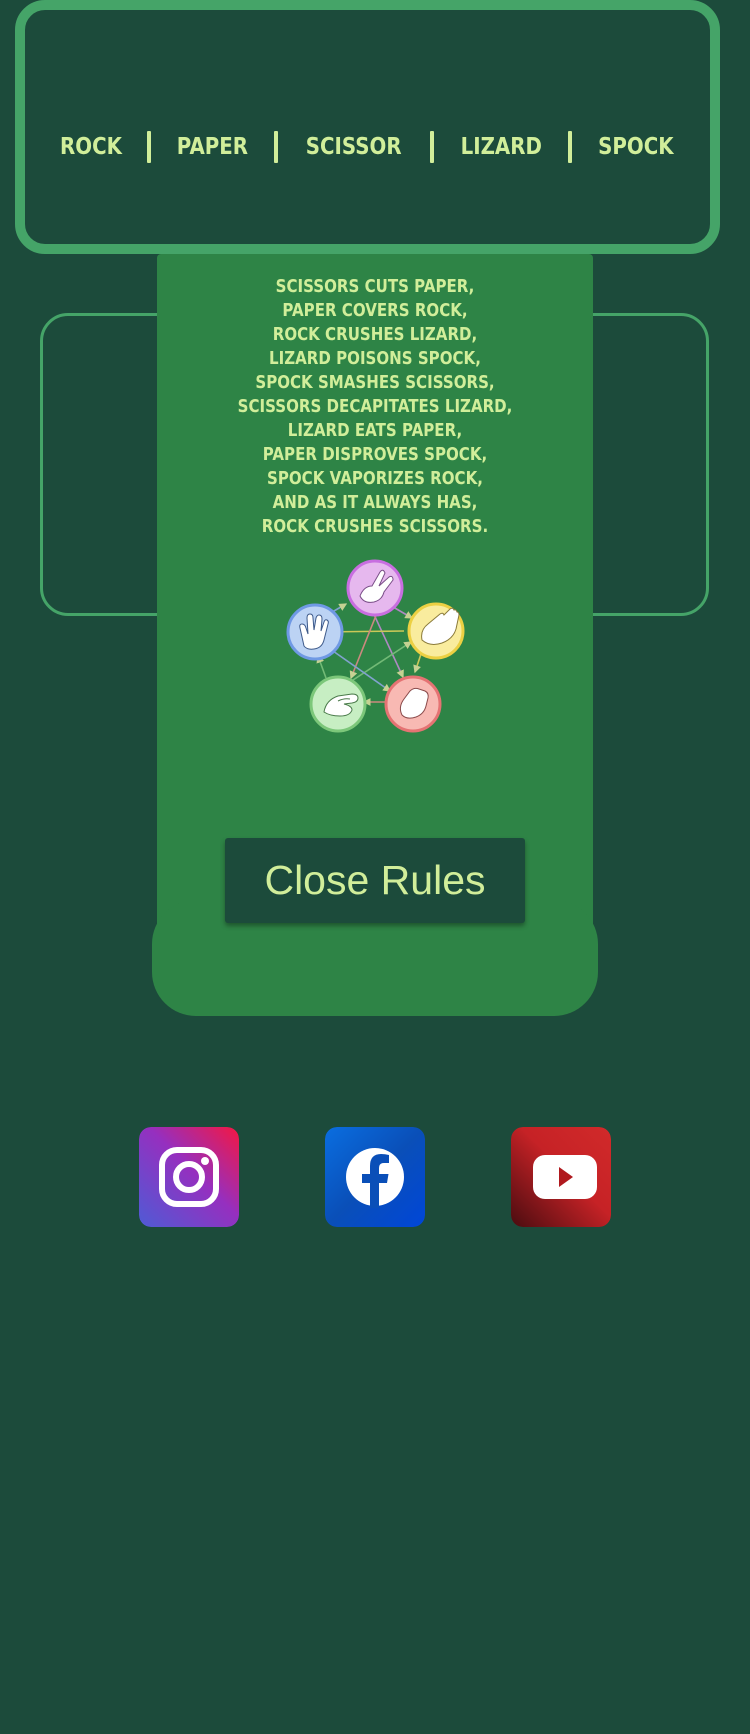  I want to click on rules-line: ROCK CRUSHES SCISSORS., so click(375, 527).